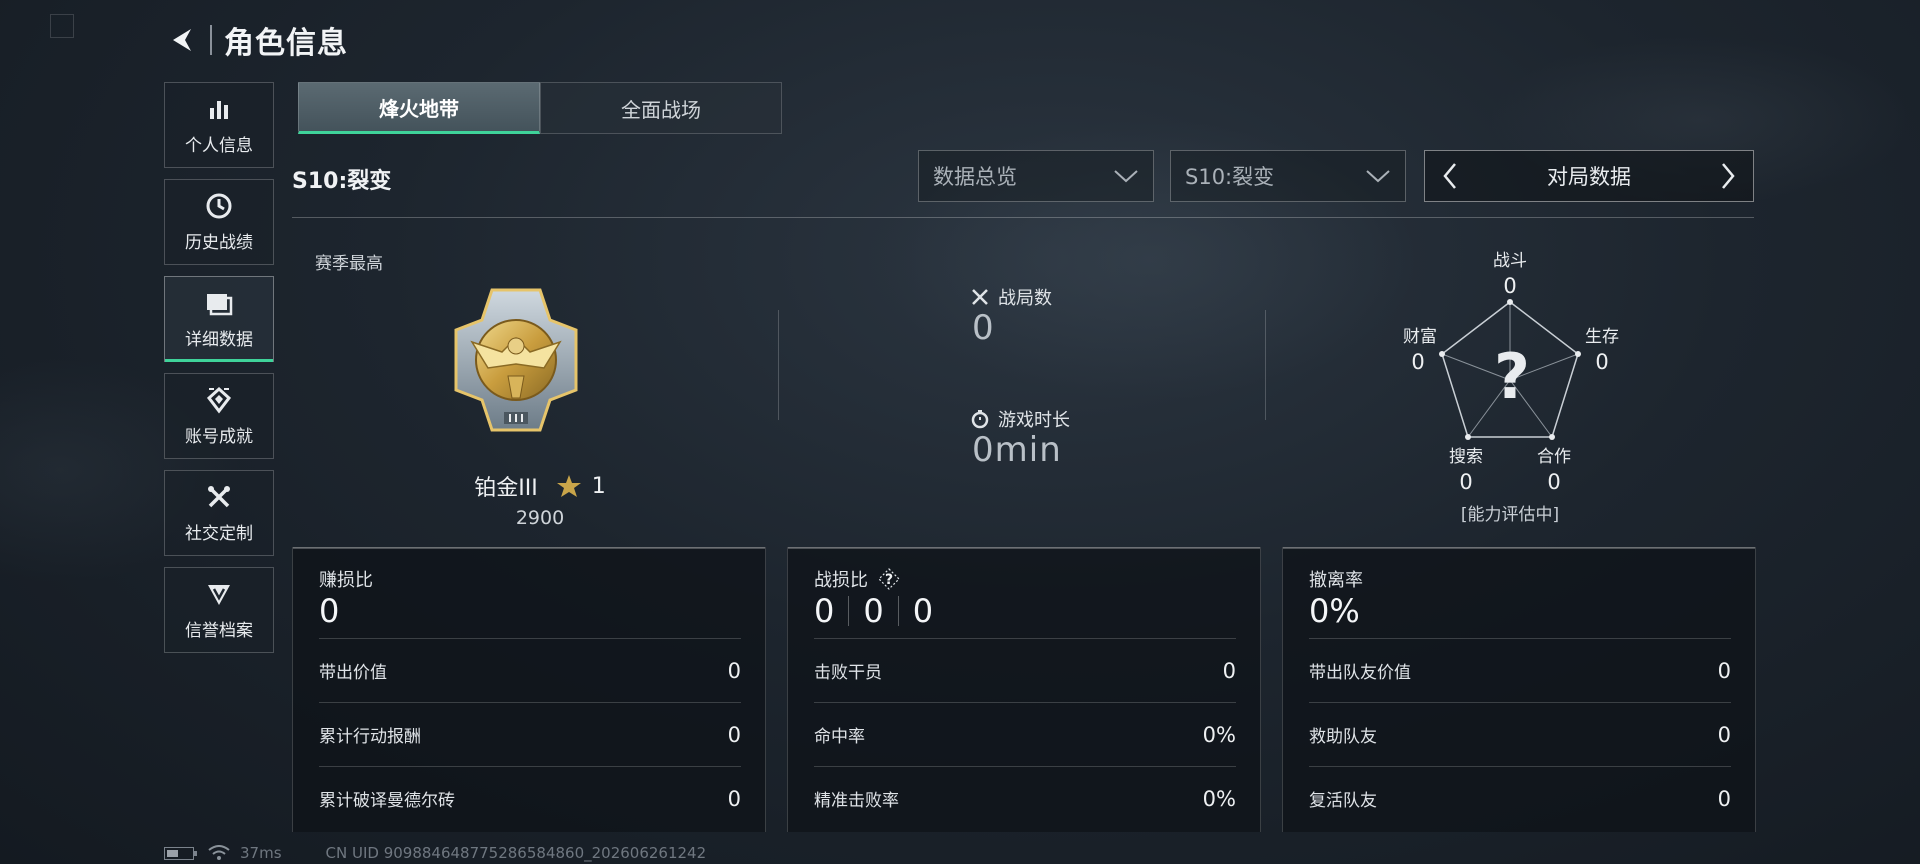 The height and width of the screenshot is (864, 1920). What do you see at coordinates (1036, 176) in the screenshot?
I see `overview-dropdown: 数据总览` at bounding box center [1036, 176].